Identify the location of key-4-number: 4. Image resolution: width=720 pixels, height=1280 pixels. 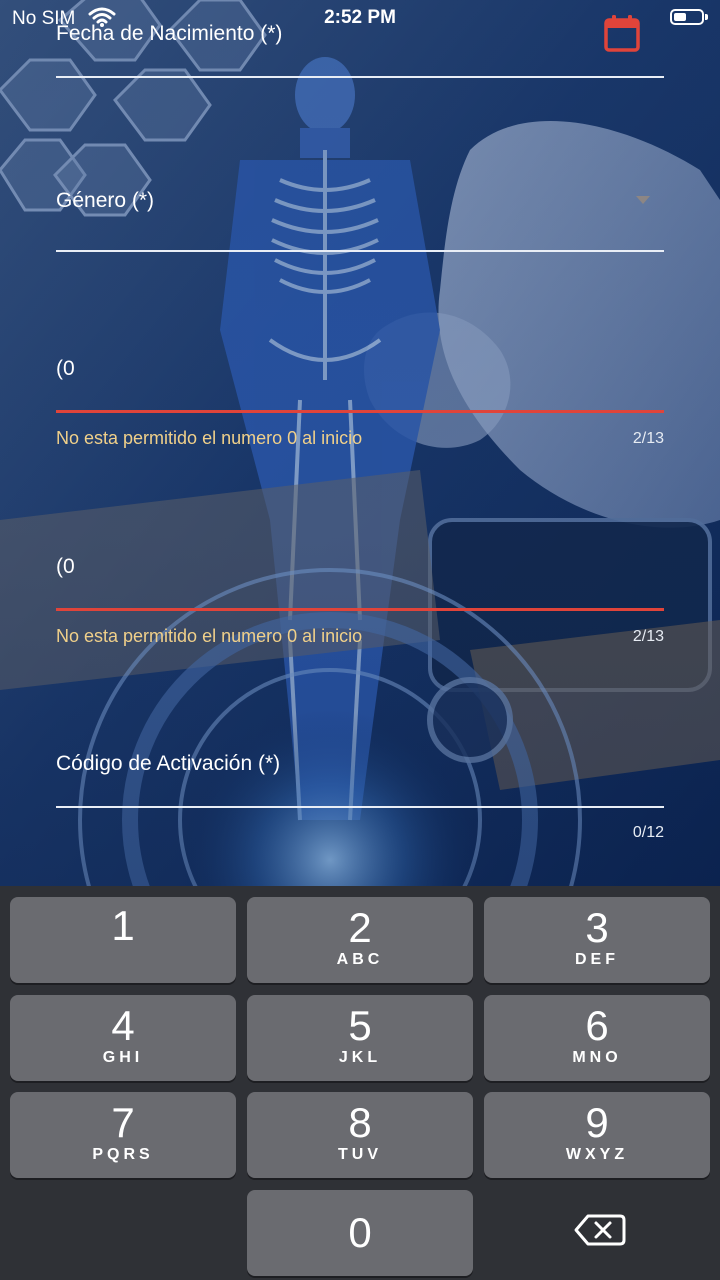
(123, 1025).